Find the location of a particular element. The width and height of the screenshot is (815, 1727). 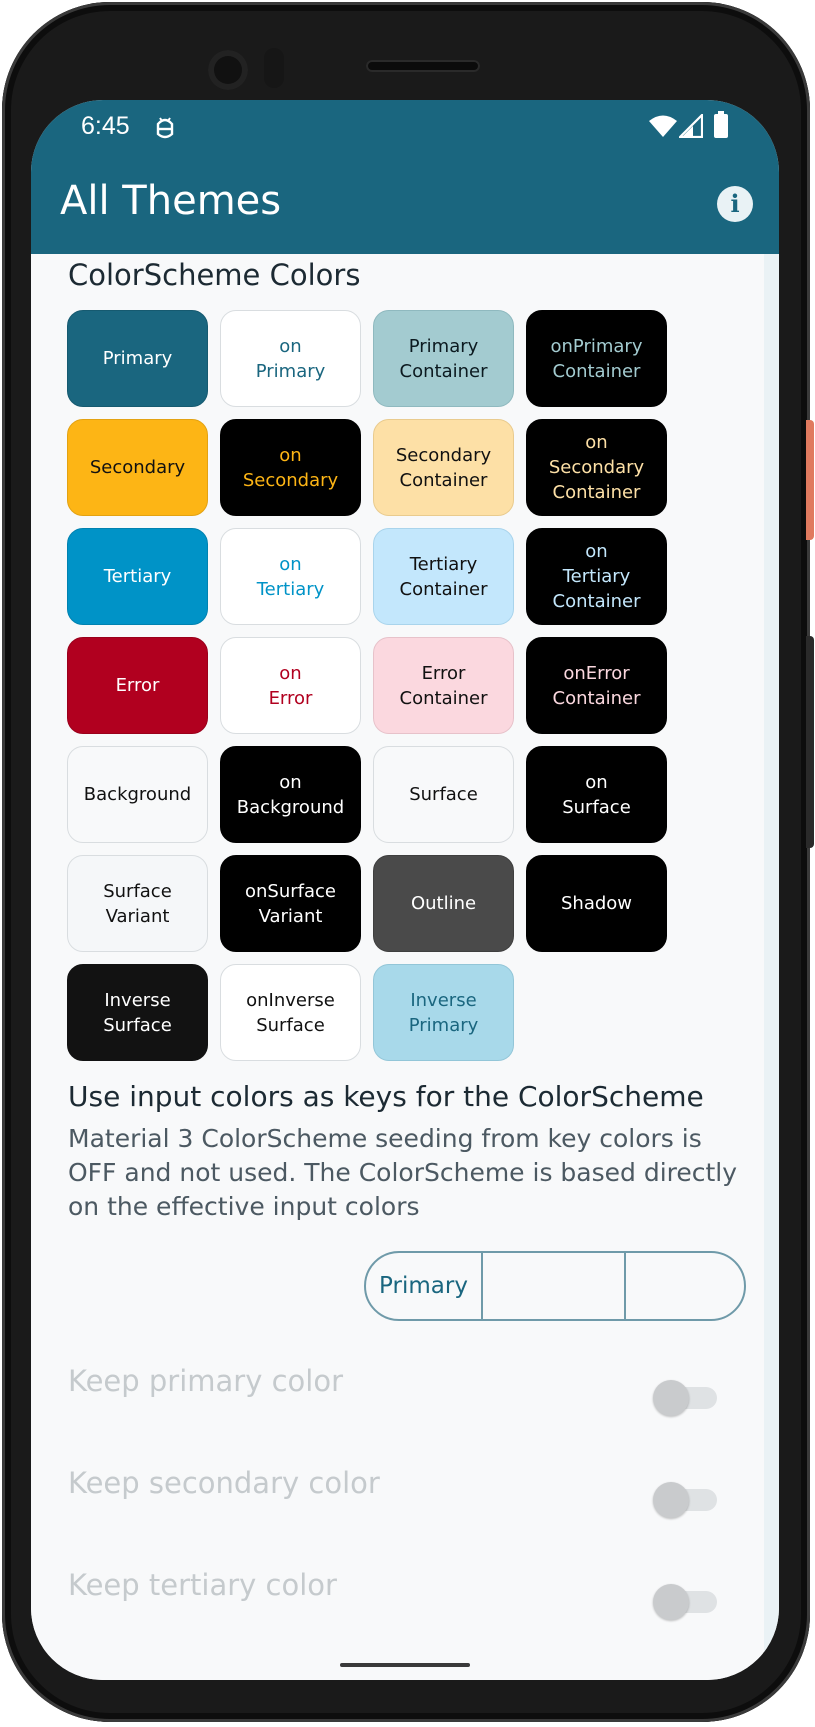

color-chip: on Tertiary is located at coordinates (290, 576).